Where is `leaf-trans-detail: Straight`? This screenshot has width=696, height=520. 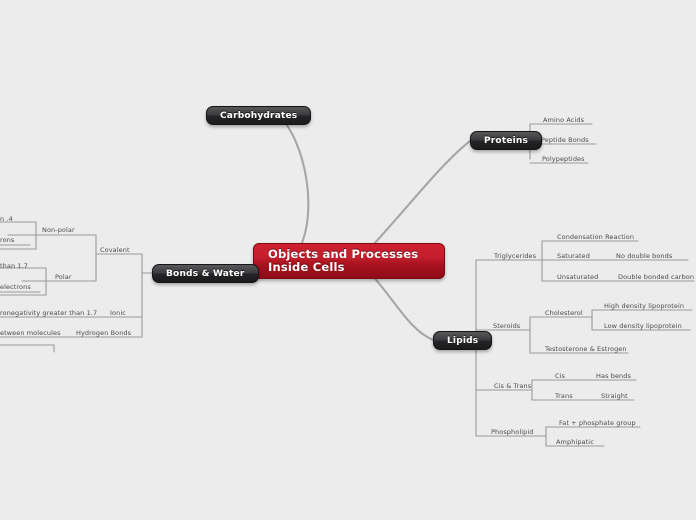 leaf-trans-detail: Straight is located at coordinates (614, 396).